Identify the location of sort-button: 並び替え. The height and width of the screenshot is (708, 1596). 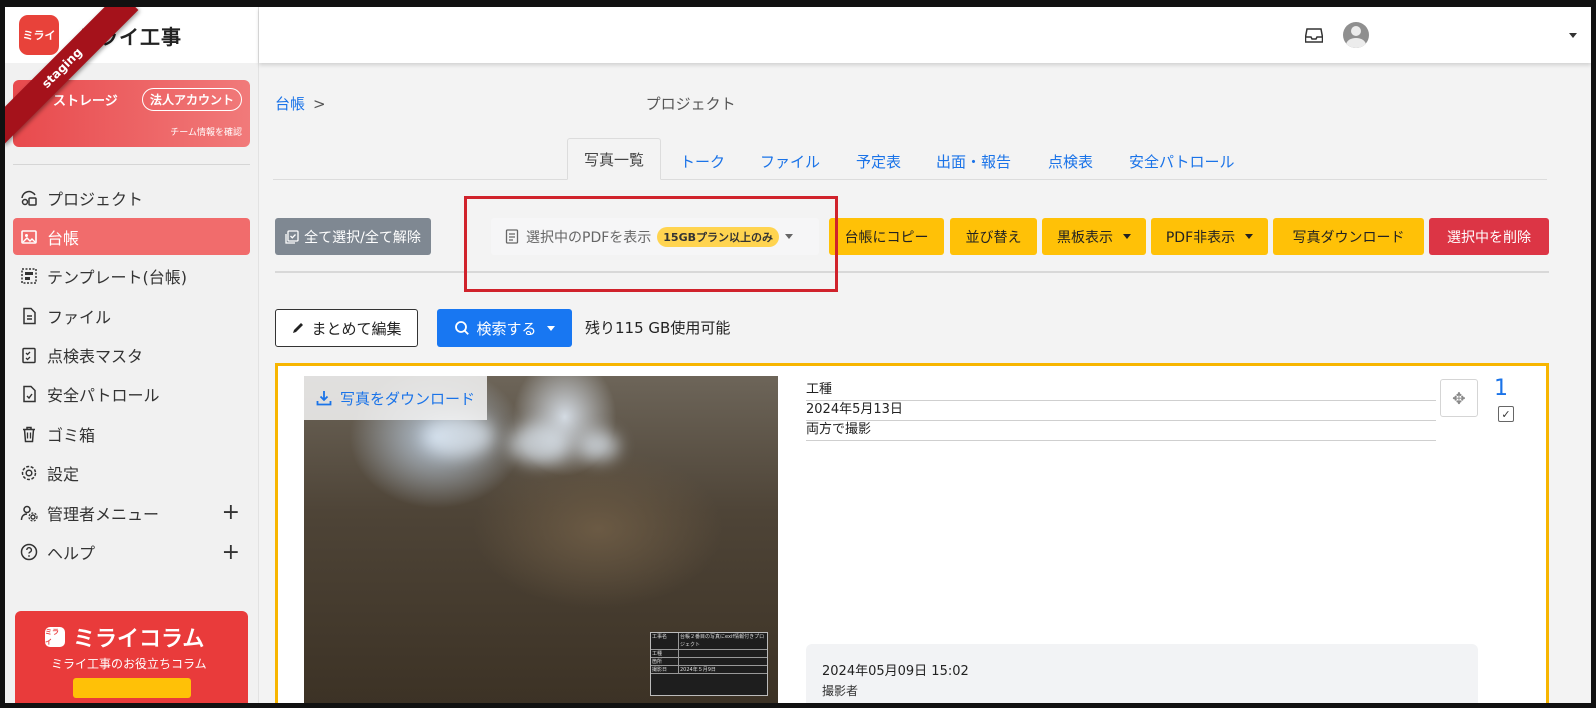
(993, 236).